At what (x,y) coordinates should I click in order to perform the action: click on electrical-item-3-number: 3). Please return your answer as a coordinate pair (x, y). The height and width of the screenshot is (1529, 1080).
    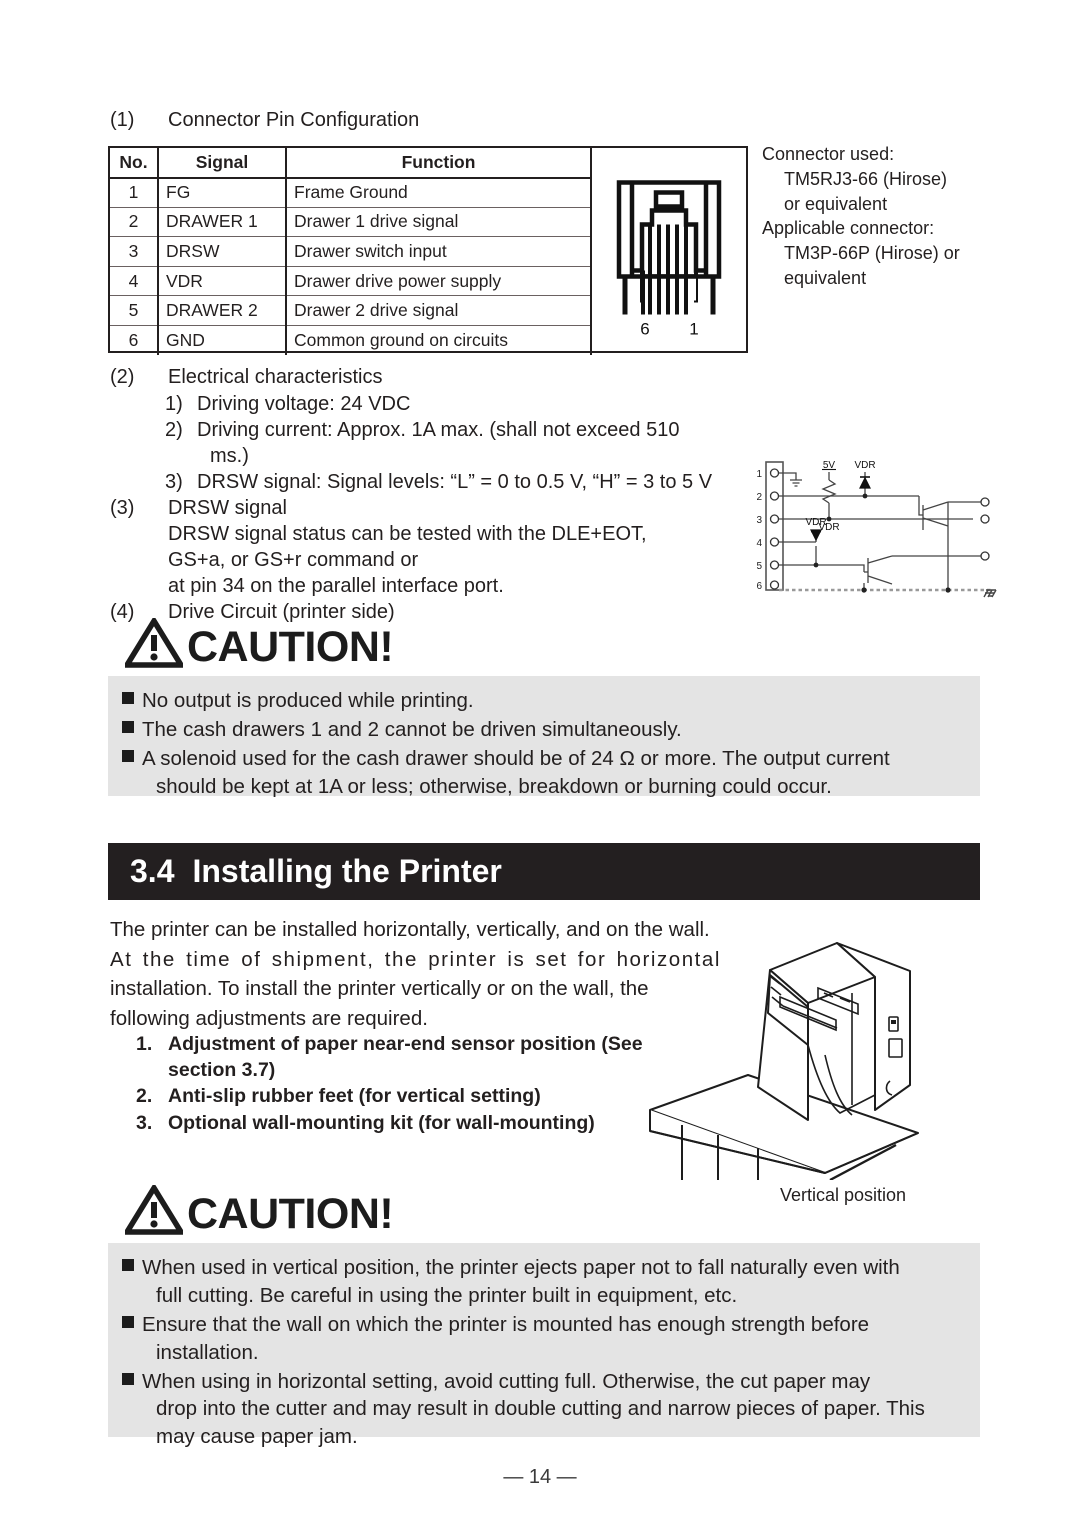
    Looking at the image, I should click on (174, 482).